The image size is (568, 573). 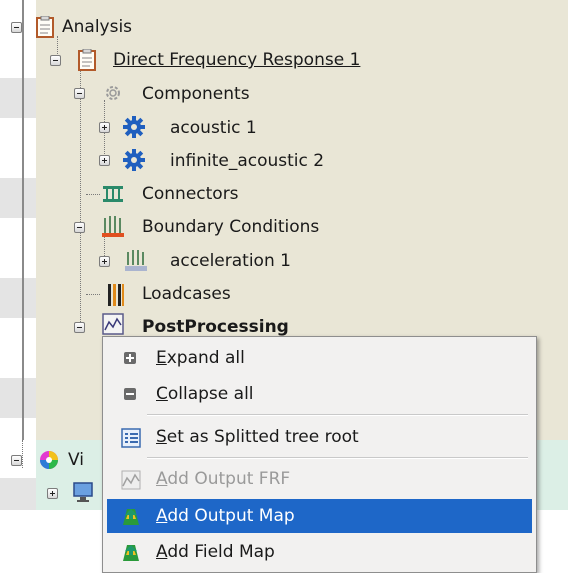 What do you see at coordinates (116, 295) in the screenshot?
I see `loadcases-icon` at bounding box center [116, 295].